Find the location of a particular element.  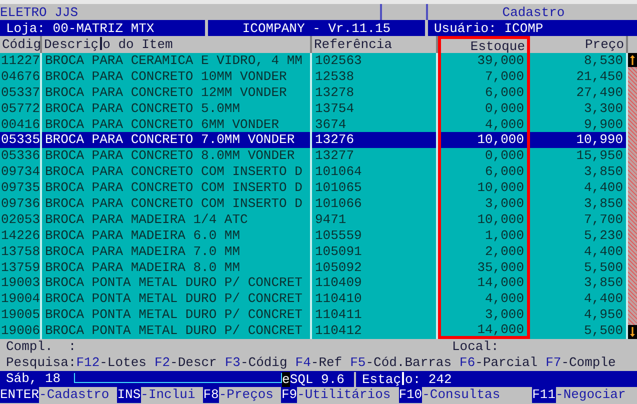

table-cell: 9471 is located at coordinates (375, 220).